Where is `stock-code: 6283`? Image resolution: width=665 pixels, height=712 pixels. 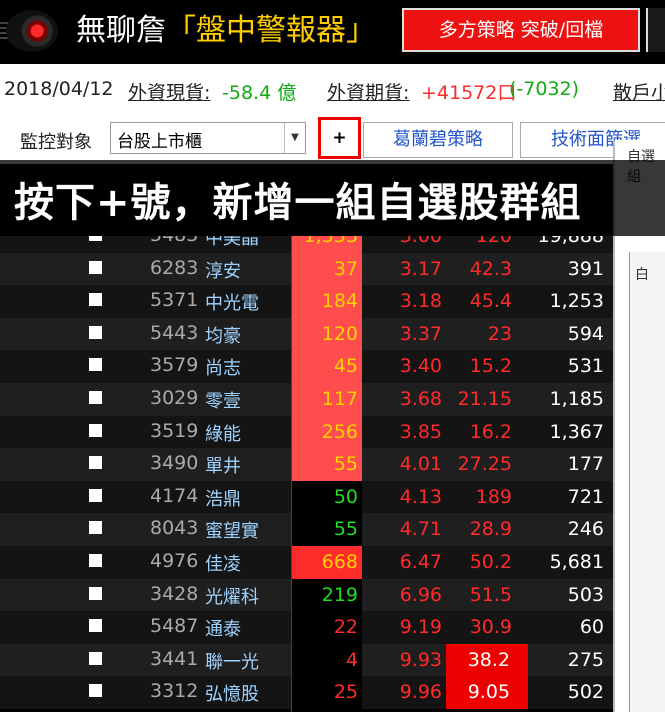 stock-code: 6283 is located at coordinates (174, 267).